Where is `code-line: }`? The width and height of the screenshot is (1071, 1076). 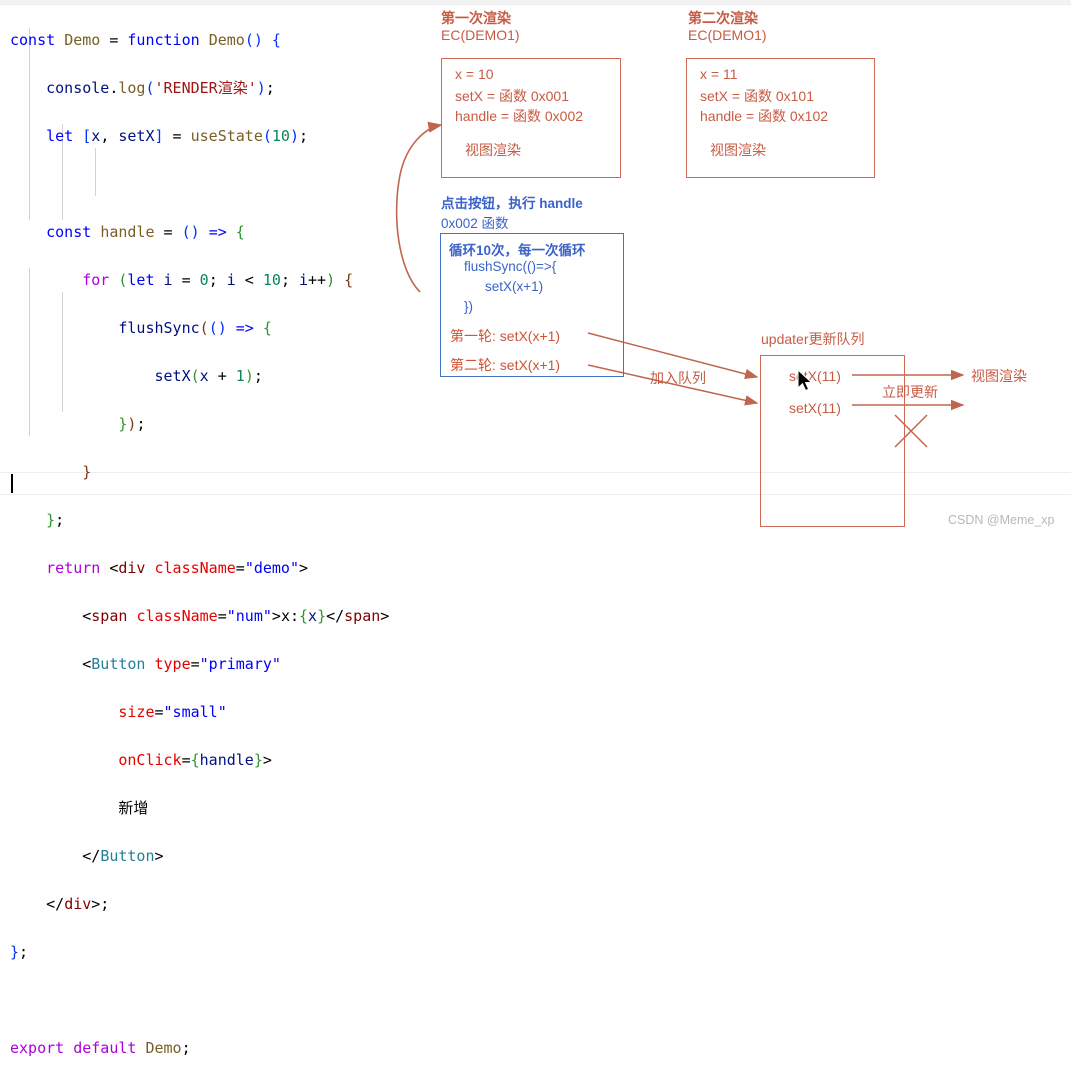
code-line: } is located at coordinates (87, 472).